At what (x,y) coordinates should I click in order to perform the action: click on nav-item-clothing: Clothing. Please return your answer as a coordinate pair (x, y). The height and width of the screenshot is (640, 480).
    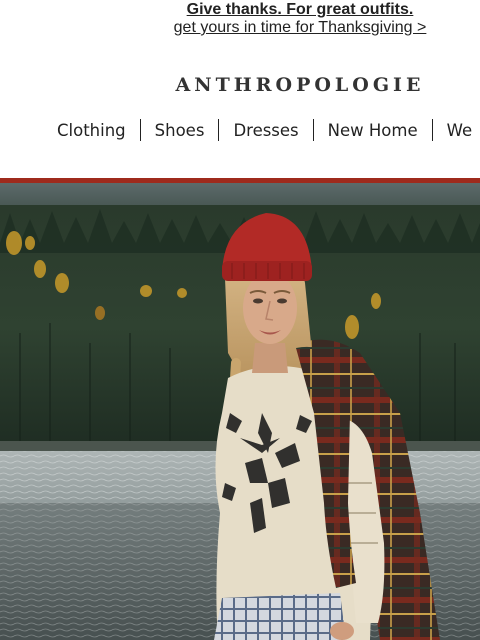
    Looking at the image, I should click on (91, 130).